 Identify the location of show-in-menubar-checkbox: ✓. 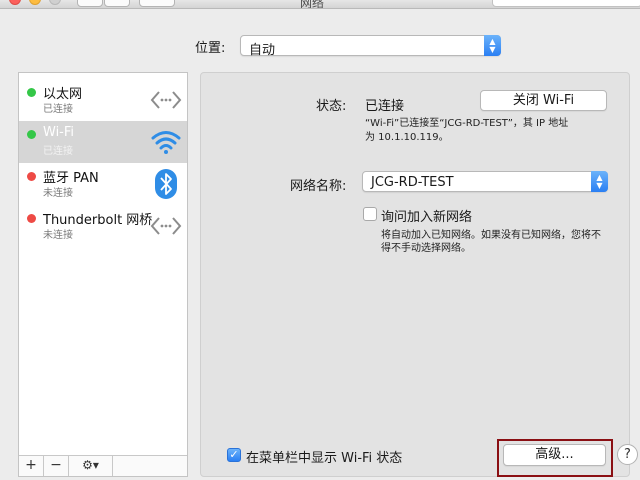
(234, 455).